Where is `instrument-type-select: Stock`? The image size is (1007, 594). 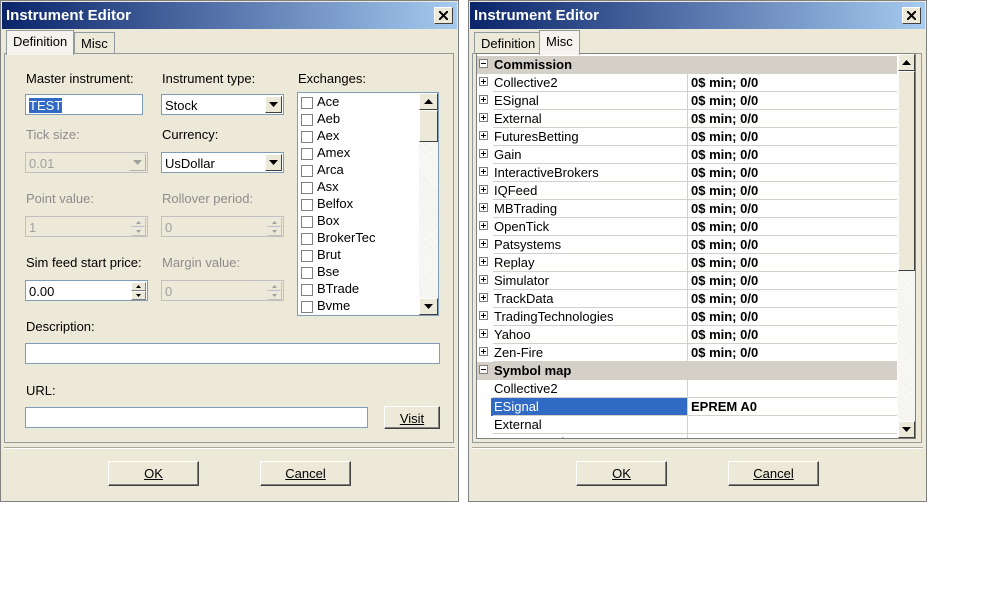
instrument-type-select: Stock is located at coordinates (222, 104).